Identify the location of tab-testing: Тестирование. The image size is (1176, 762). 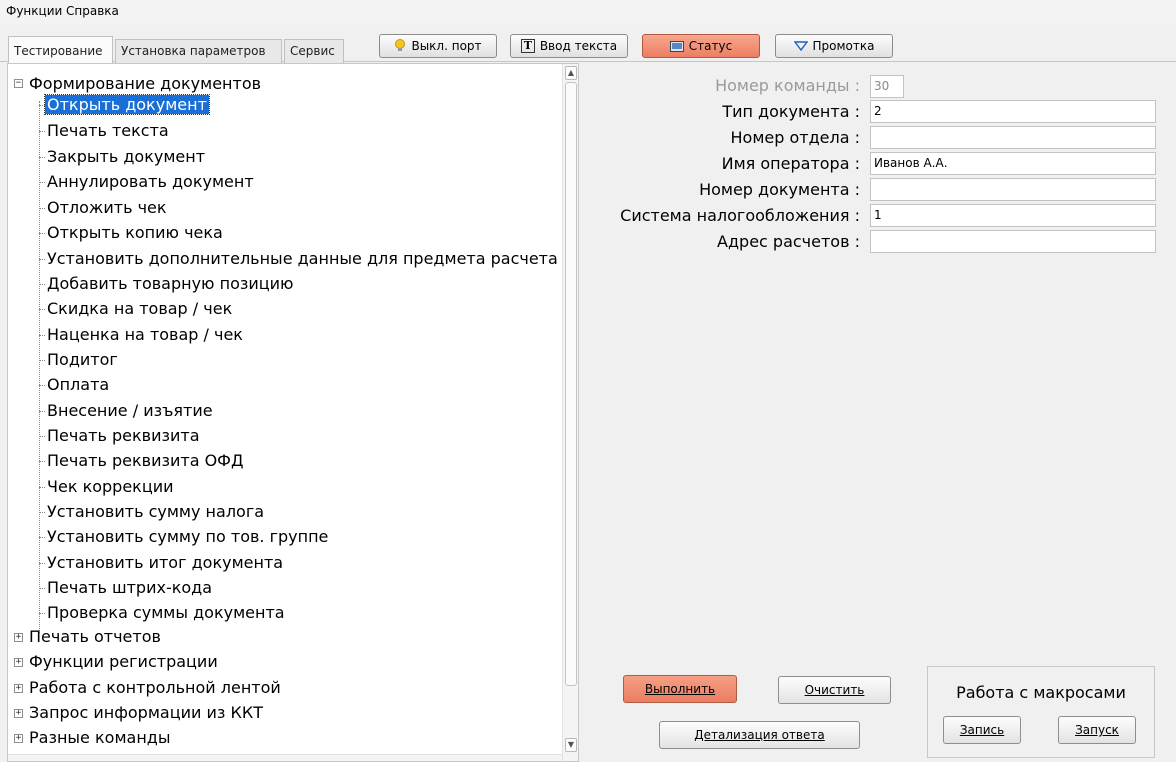
(60, 49).